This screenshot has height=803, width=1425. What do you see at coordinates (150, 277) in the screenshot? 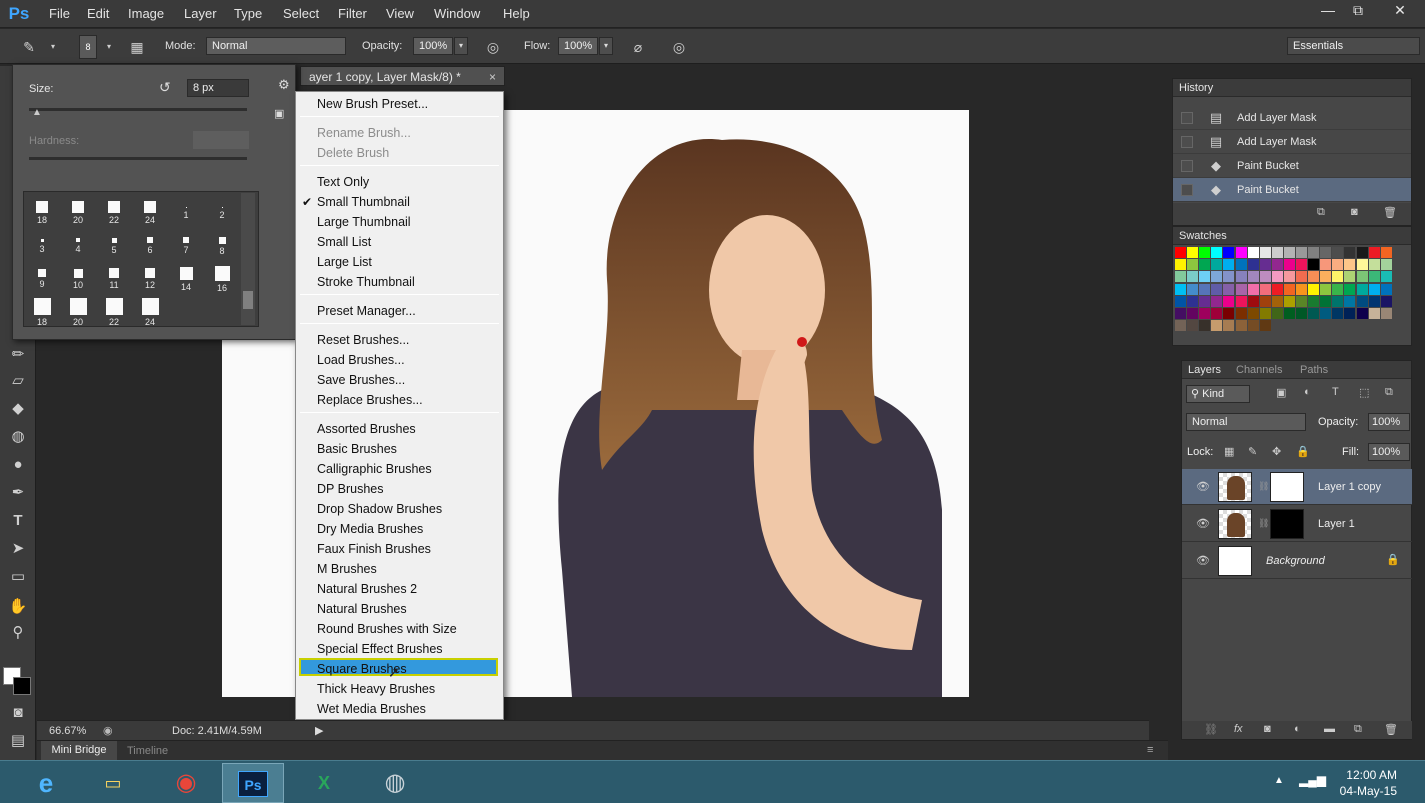
I see `brush-preset: 12` at bounding box center [150, 277].